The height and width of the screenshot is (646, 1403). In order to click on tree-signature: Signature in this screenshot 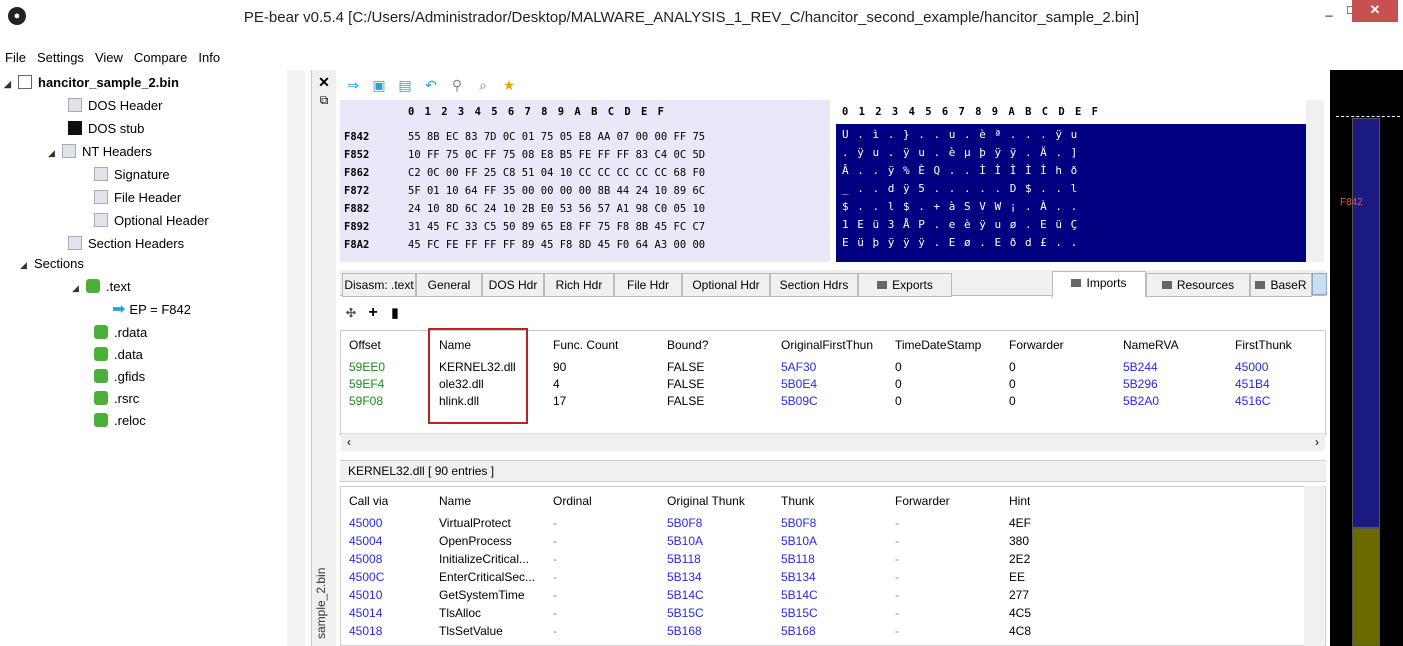, I will do `click(132, 175)`.